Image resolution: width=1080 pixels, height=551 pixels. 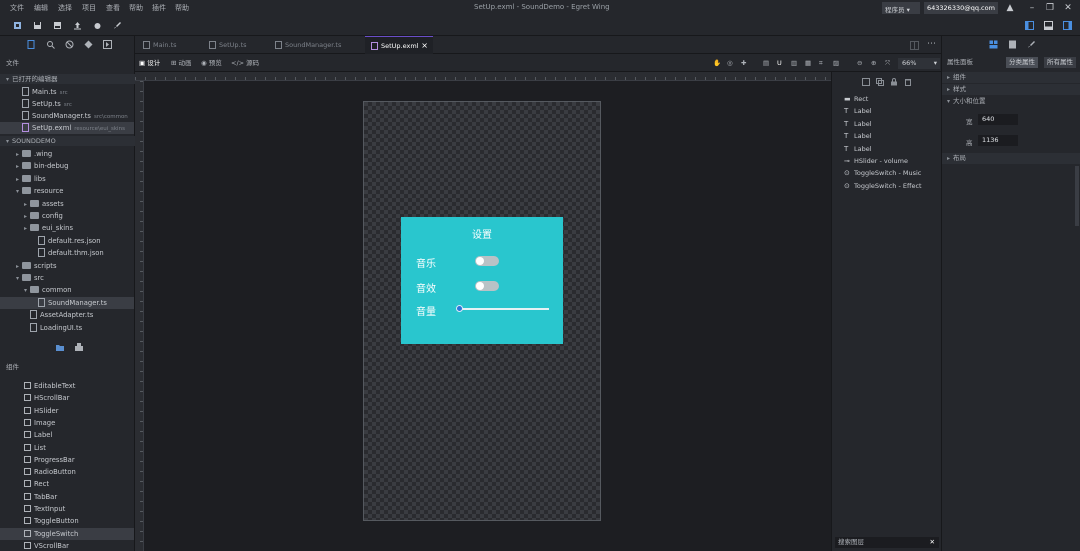 What do you see at coordinates (67, 545) in the screenshot?
I see `component-item: VScrollBar` at bounding box center [67, 545].